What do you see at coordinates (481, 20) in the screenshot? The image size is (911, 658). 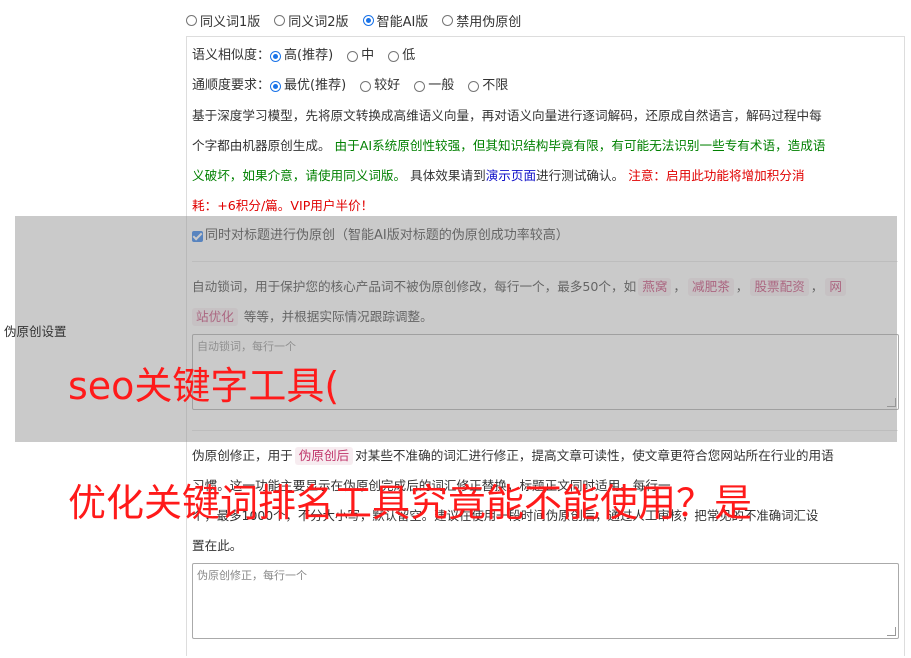 I see `radio-disable-rewrite: 禁用伪原创` at bounding box center [481, 20].